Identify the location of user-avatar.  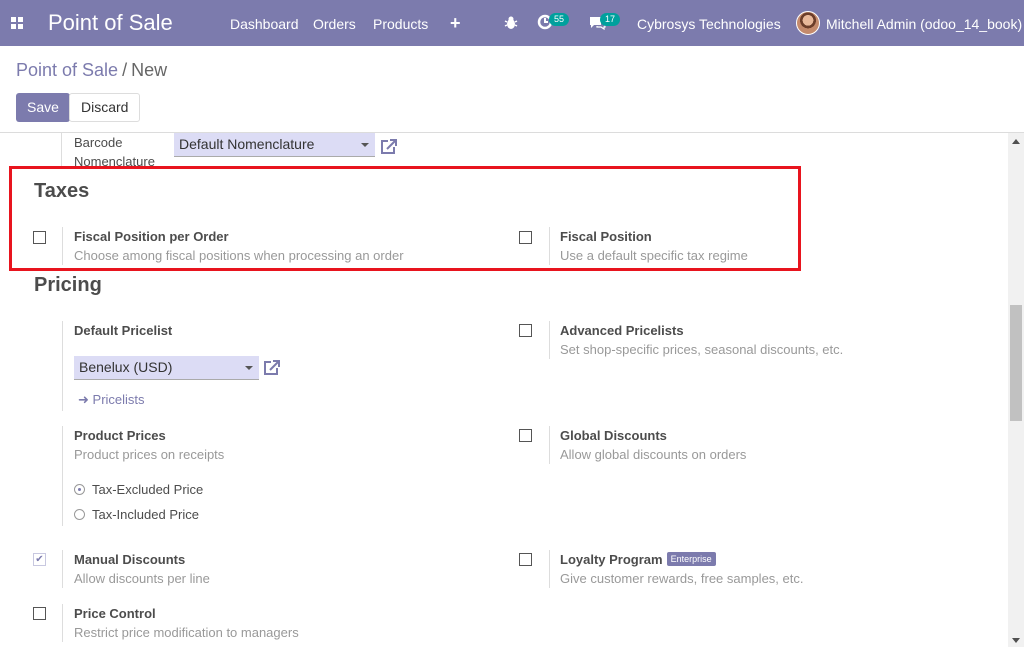
(808, 23).